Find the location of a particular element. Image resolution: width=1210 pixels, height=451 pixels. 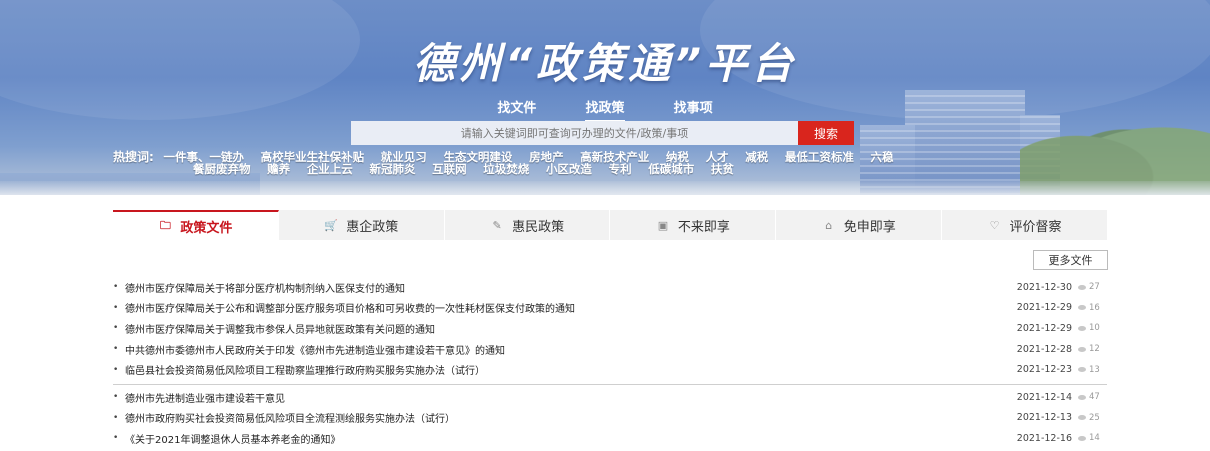

document-link: 临邑县社会投资简易低风险项目工程勘察监理推行政府购买服务实施办法（试行） is located at coordinates (562, 369).